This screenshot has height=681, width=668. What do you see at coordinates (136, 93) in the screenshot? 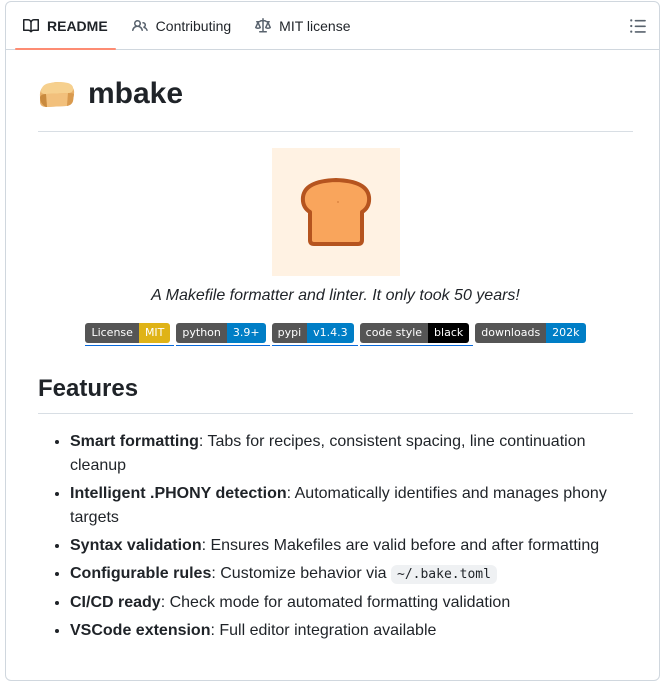
I see `page-title: mbake` at bounding box center [136, 93].